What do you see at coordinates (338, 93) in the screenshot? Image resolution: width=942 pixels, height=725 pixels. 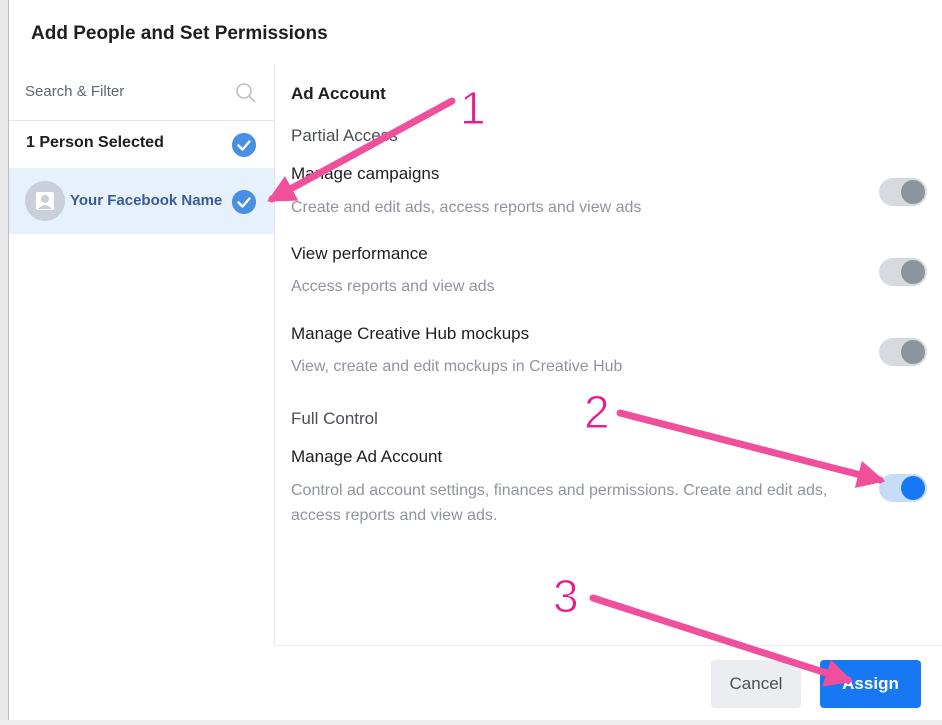 I see `section-title: Ad Account` at bounding box center [338, 93].